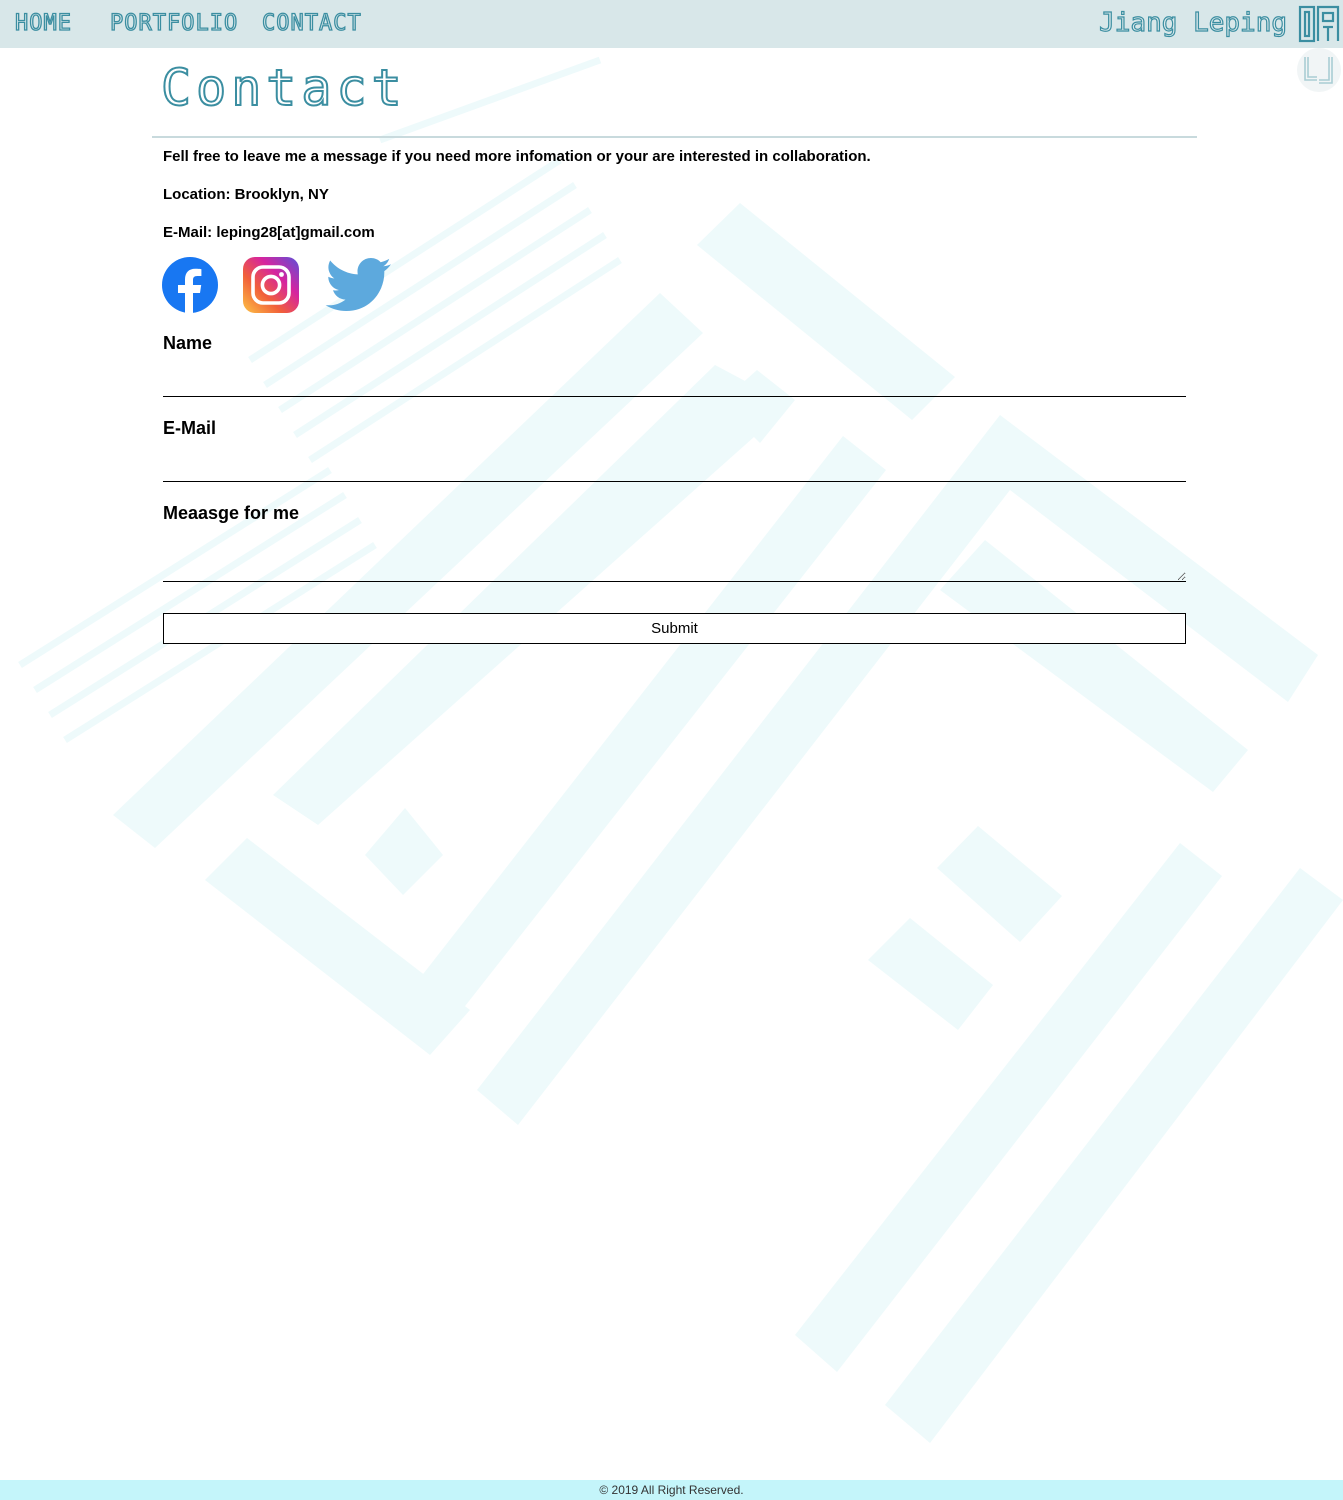  Describe the element at coordinates (674, 557) in the screenshot. I see `message-textarea` at that location.